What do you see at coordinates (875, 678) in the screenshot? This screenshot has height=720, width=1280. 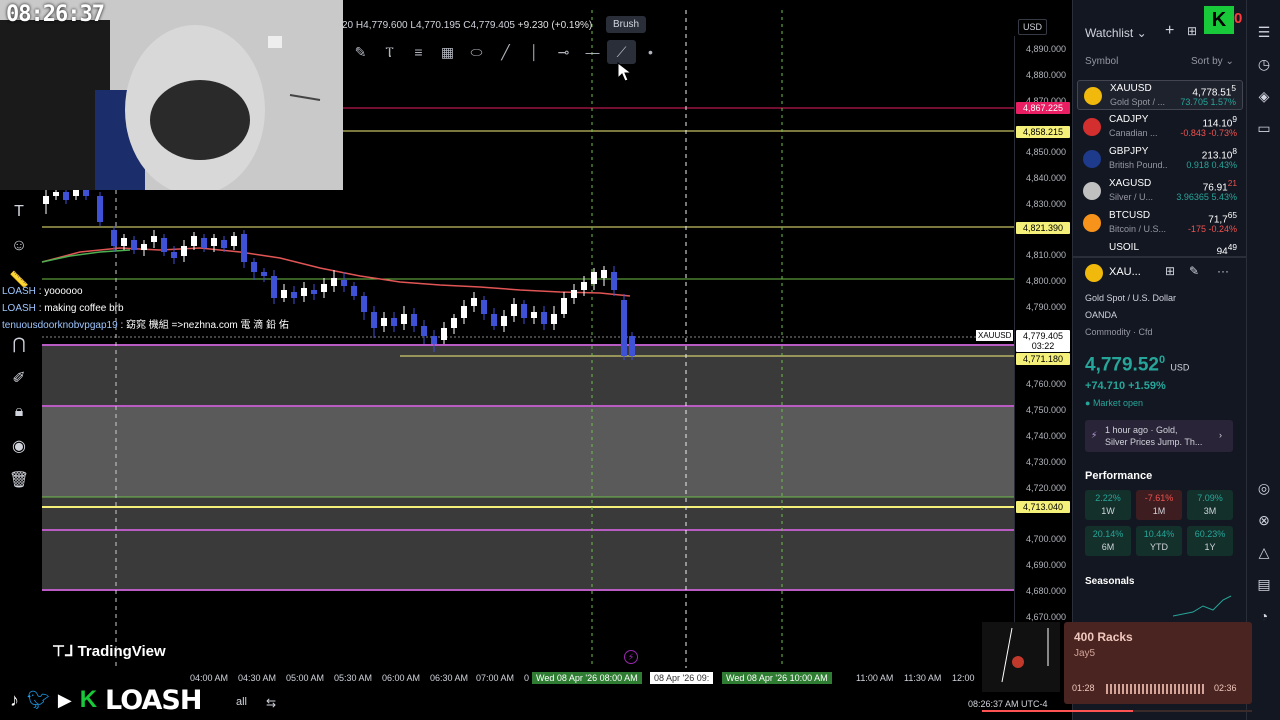 I see `time-tick: 11:00 AM` at bounding box center [875, 678].